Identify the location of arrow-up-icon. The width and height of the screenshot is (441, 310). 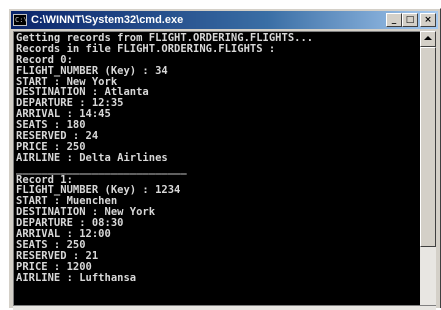
(428, 38).